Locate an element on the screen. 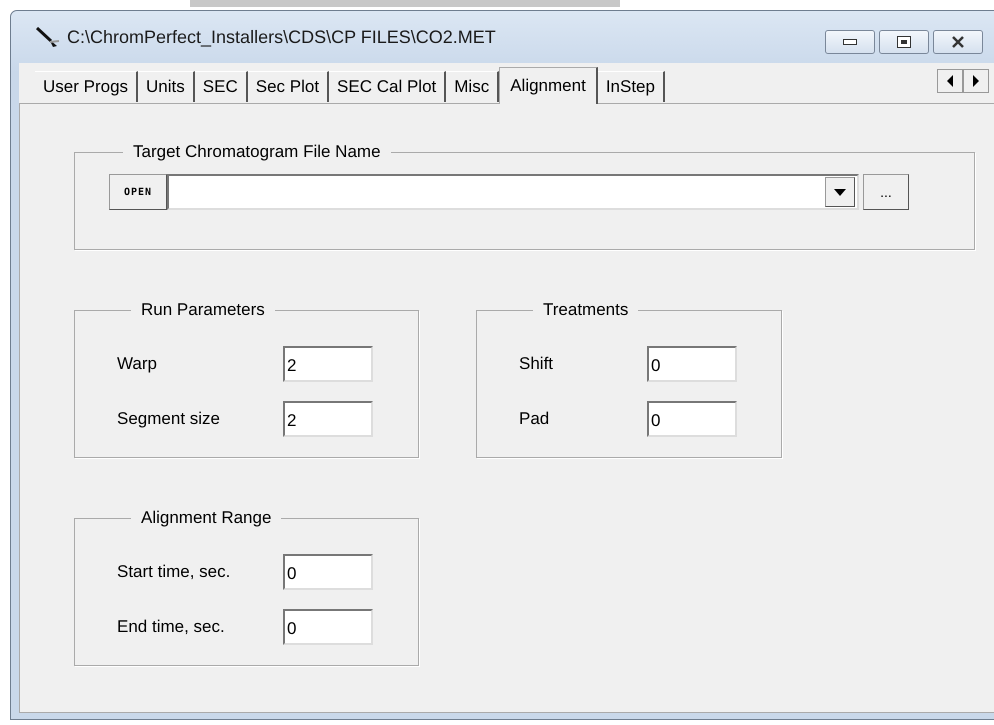 The height and width of the screenshot is (725, 994). field-label: Pad is located at coordinates (534, 418).